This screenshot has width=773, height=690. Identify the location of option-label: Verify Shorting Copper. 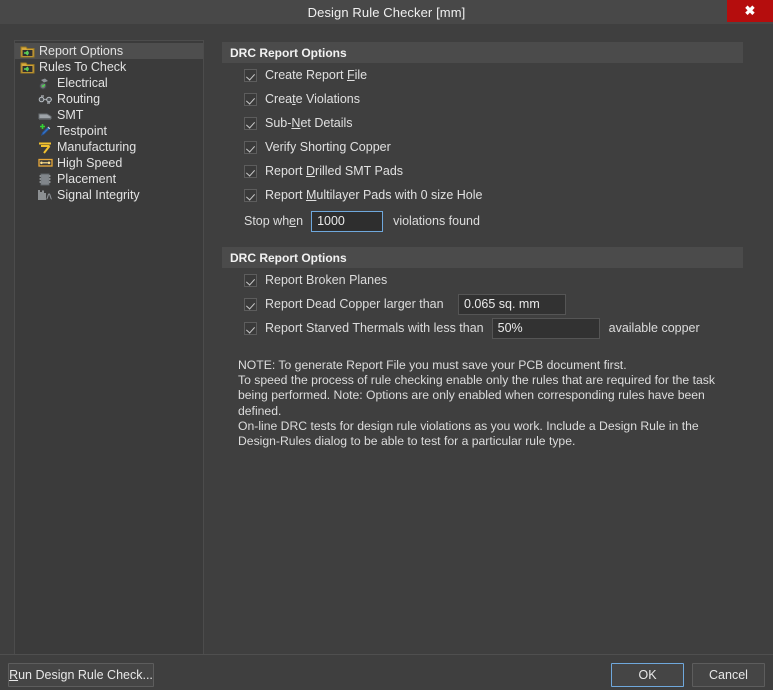
(328, 147).